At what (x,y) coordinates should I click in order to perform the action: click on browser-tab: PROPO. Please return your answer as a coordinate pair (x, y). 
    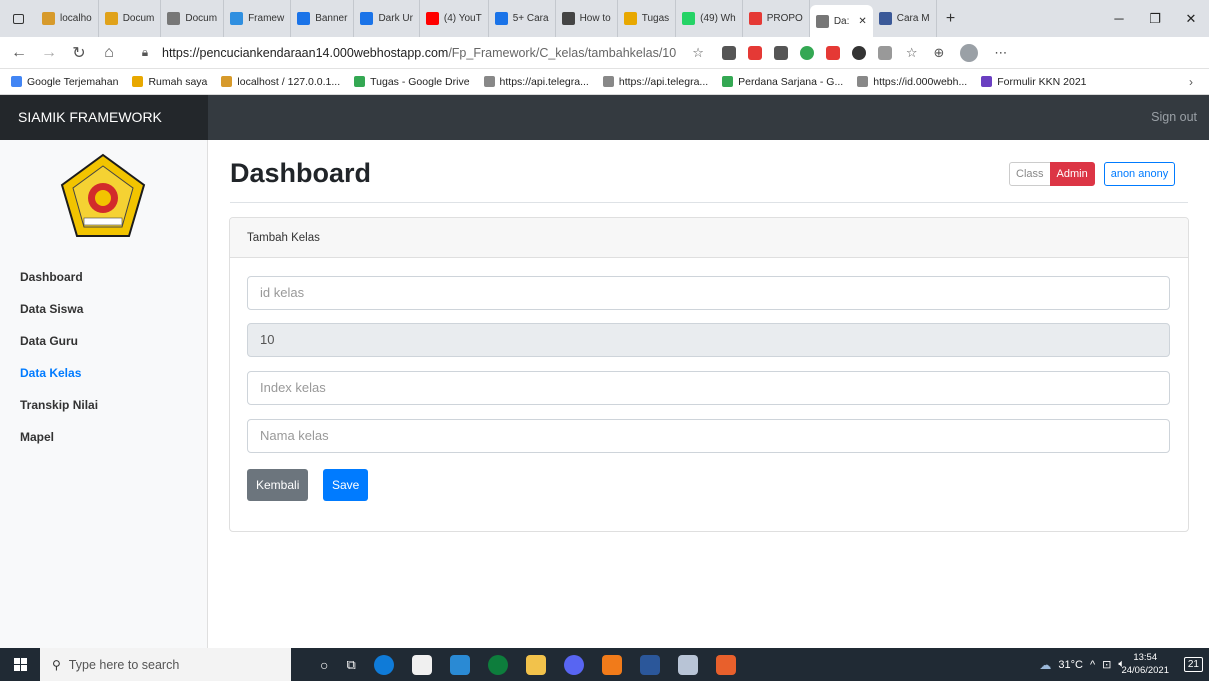
    Looking at the image, I should click on (776, 18).